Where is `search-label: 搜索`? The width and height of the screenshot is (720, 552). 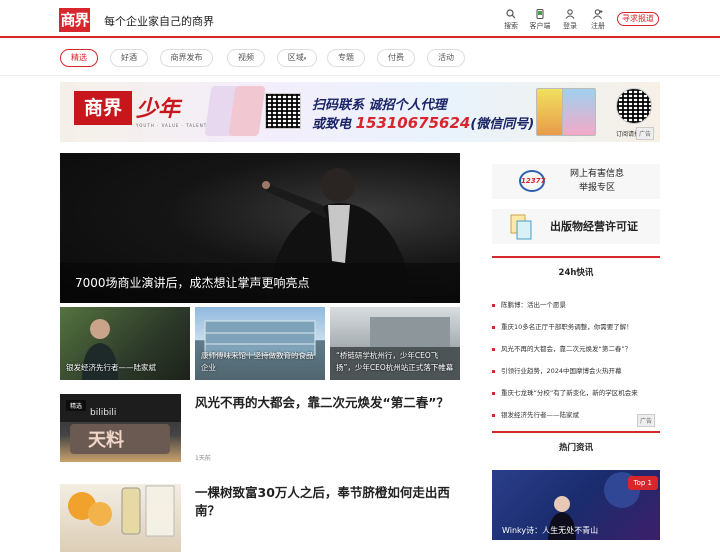 search-label: 搜索 is located at coordinates (511, 26).